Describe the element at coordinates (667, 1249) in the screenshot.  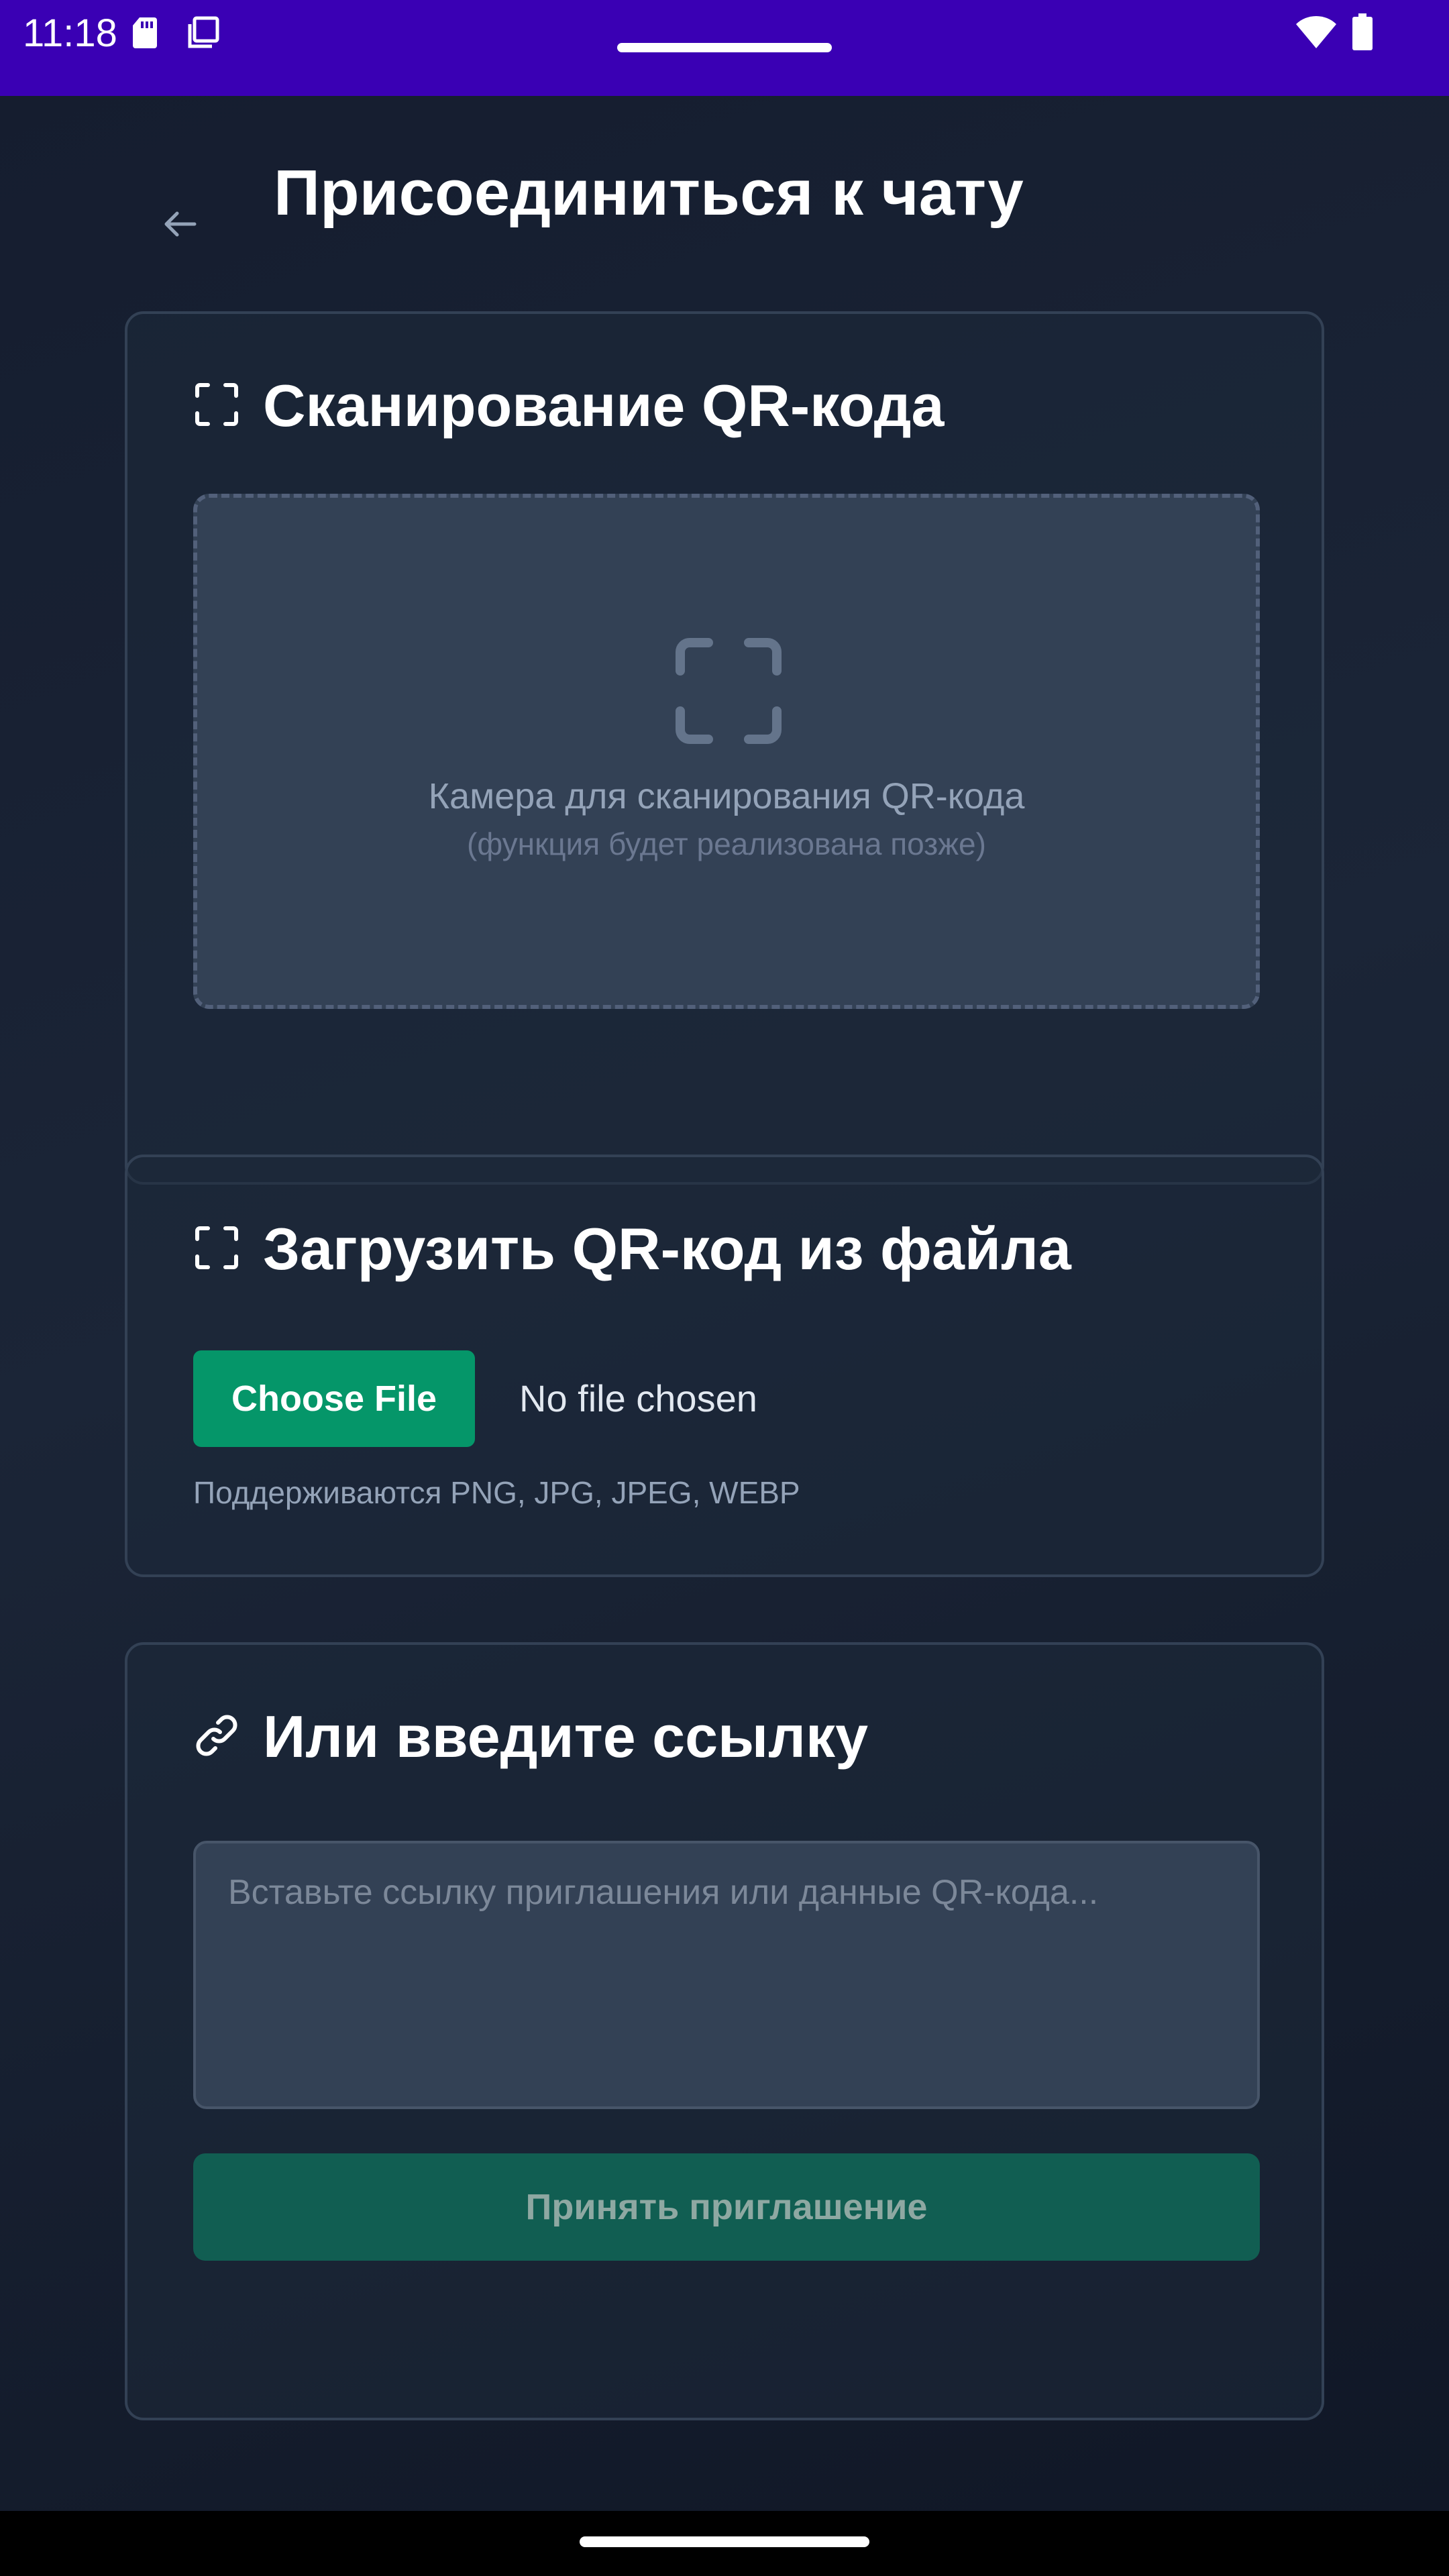
I see `qr-upload-title: Загрузить QR-код из файла` at that location.